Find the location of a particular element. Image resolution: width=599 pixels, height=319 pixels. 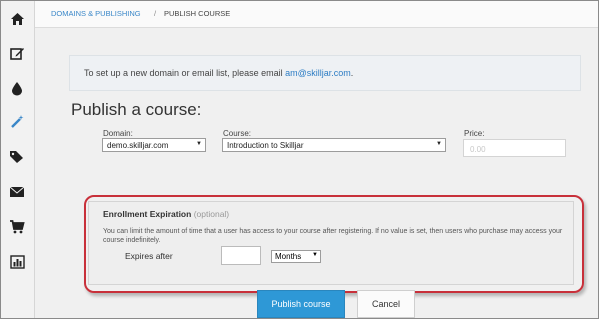

publish-course-button: Publish course is located at coordinates (301, 304).